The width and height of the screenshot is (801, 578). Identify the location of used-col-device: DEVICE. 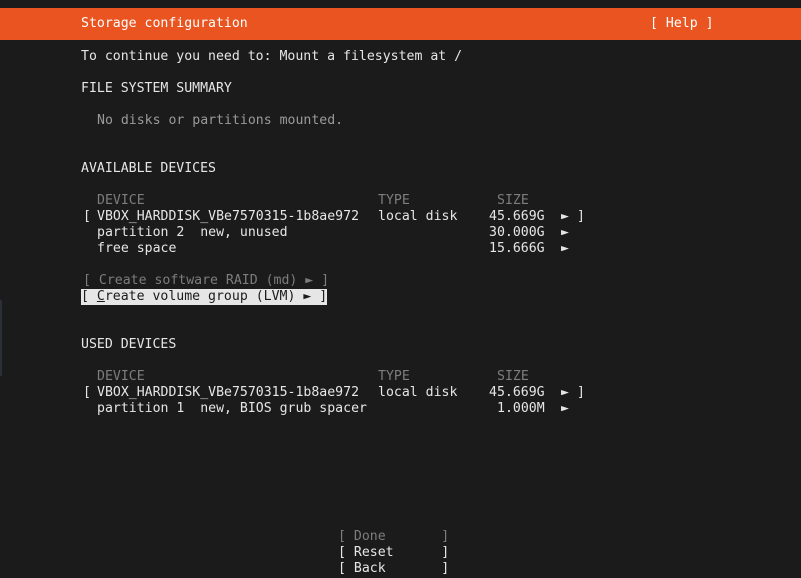
(121, 376).